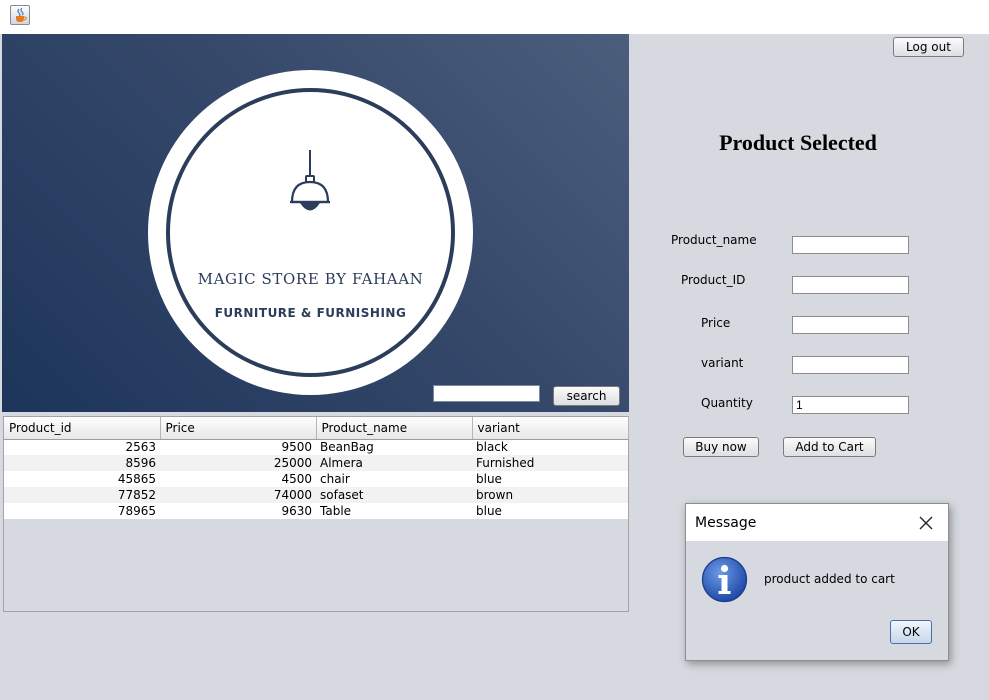  What do you see at coordinates (238, 495) in the screenshot?
I see `cell-price: 74000` at bounding box center [238, 495].